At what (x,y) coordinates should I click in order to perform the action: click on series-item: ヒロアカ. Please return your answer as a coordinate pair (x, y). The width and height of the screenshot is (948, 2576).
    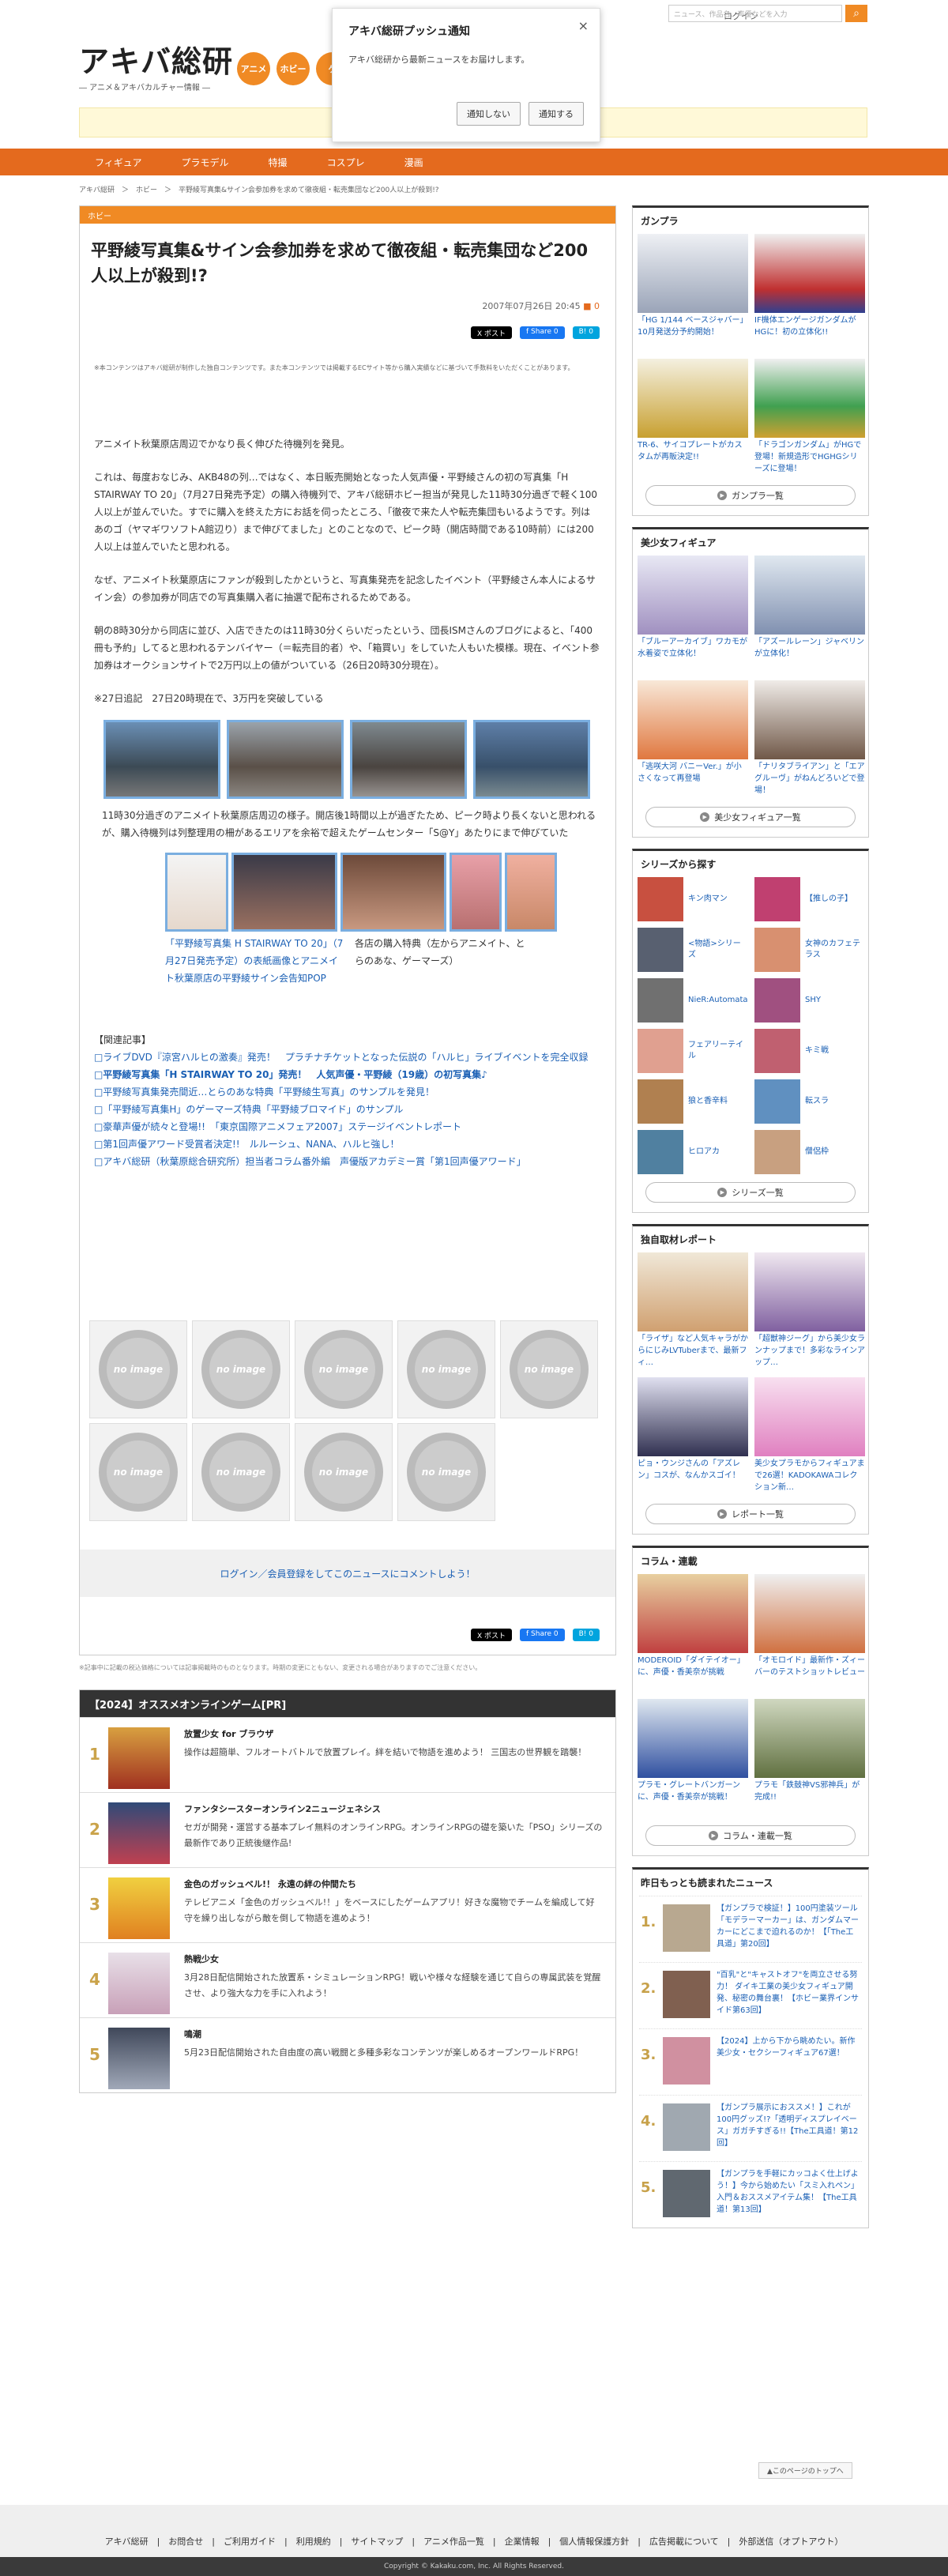
    Looking at the image, I should click on (693, 1152).